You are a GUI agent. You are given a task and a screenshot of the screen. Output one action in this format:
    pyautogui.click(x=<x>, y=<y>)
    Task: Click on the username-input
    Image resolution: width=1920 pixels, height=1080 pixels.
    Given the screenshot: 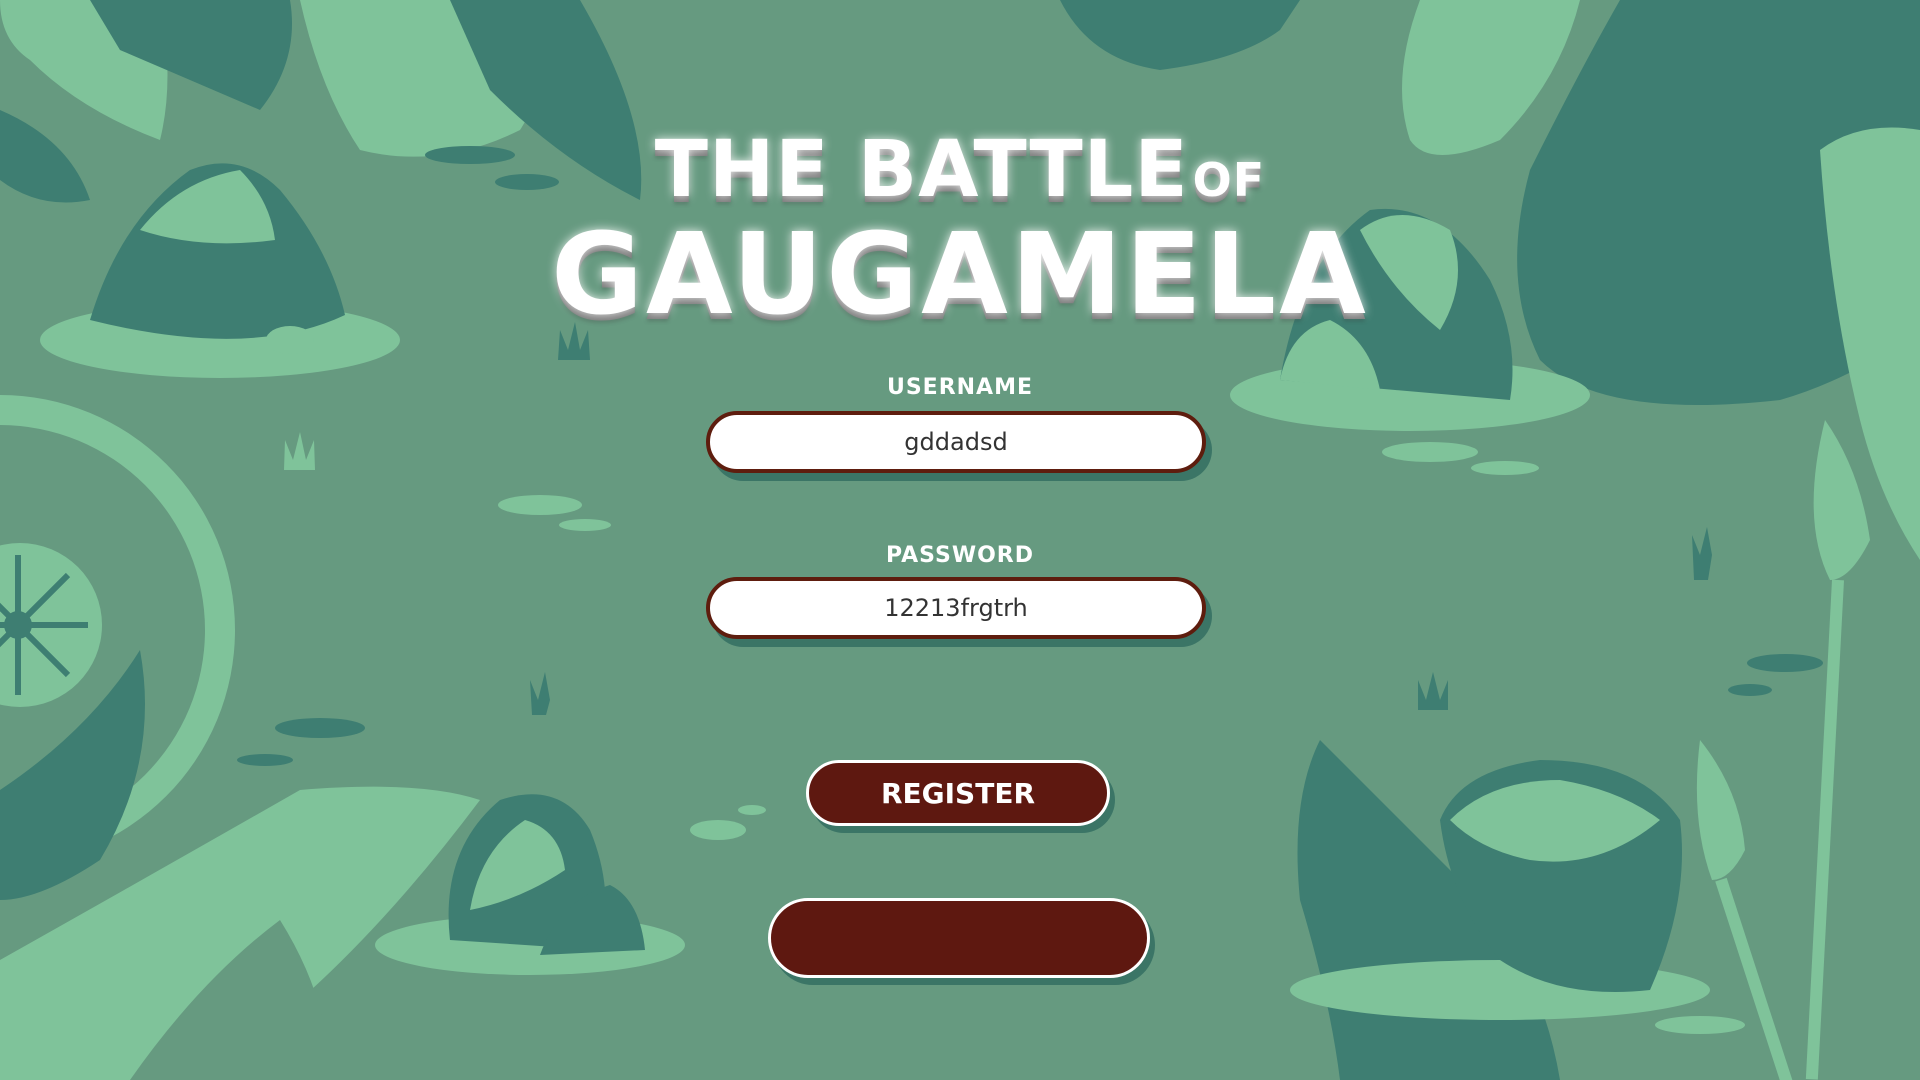 What is the action you would take?
    pyautogui.click(x=956, y=442)
    